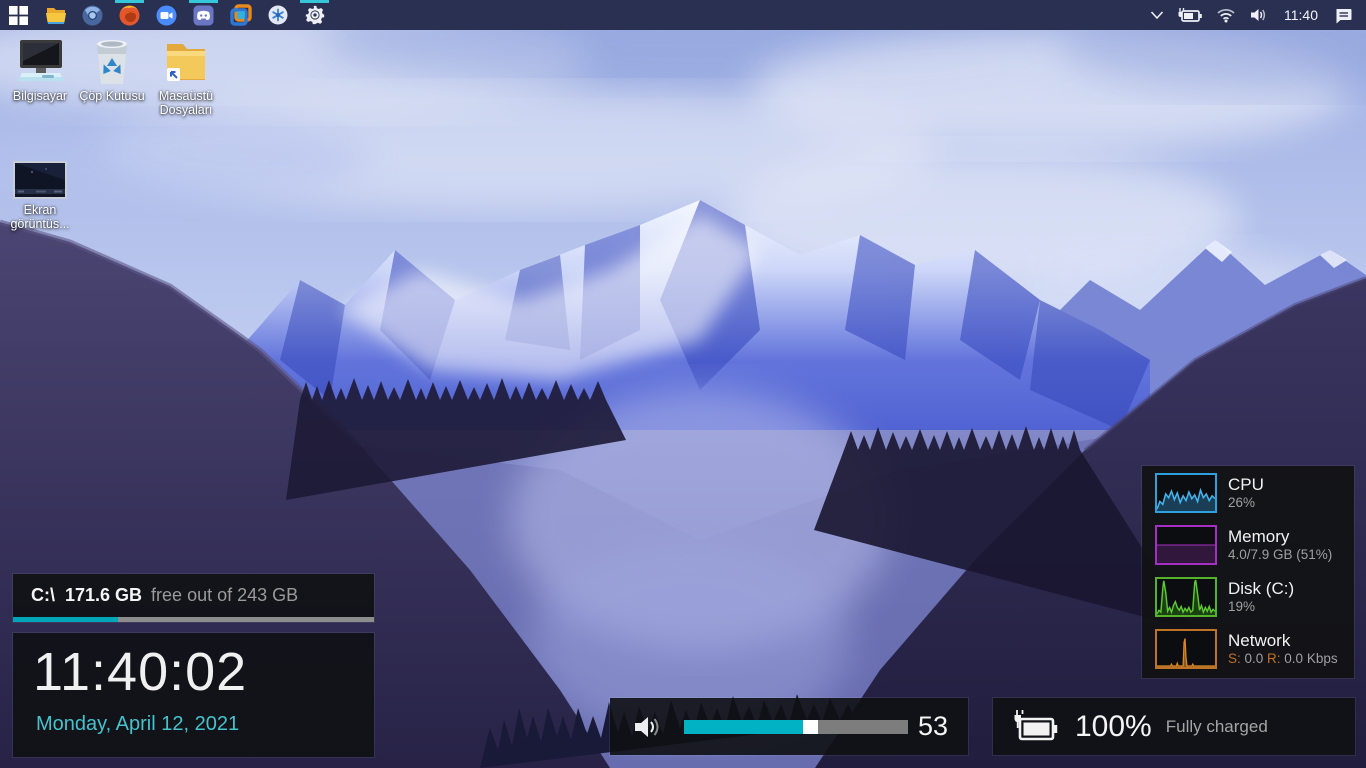  What do you see at coordinates (1274, 658) in the screenshot?
I see `network-recv-label: R:` at bounding box center [1274, 658].